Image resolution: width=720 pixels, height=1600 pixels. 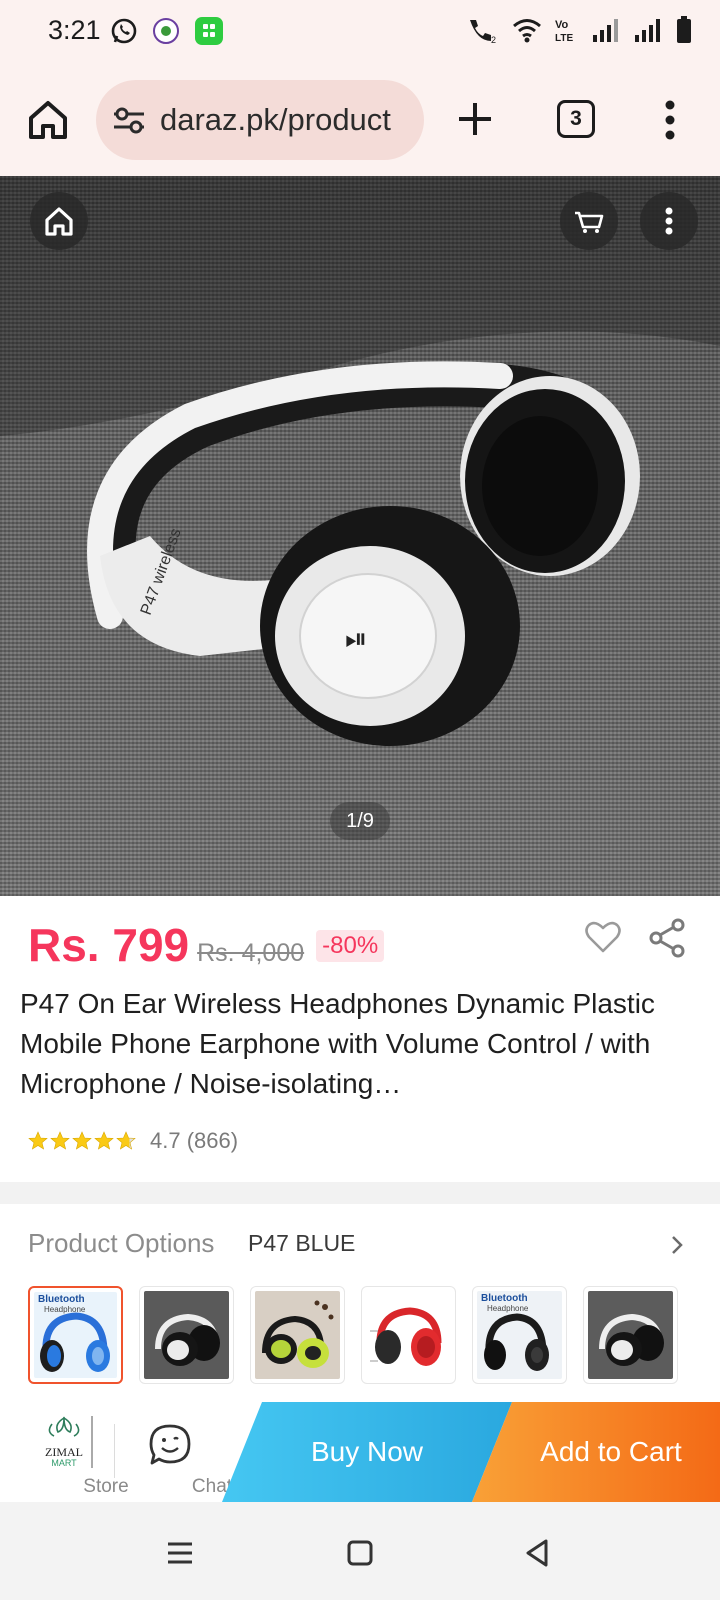 I want to click on heart-icon, so click(x=603, y=937).